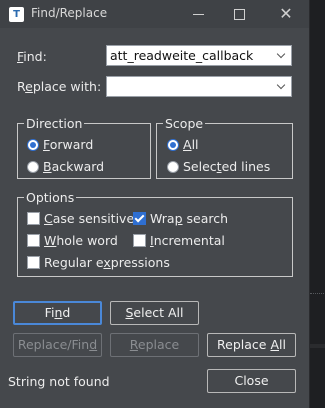 The width and height of the screenshot is (325, 408). I want to click on forward-radio: Forward, so click(60, 144).